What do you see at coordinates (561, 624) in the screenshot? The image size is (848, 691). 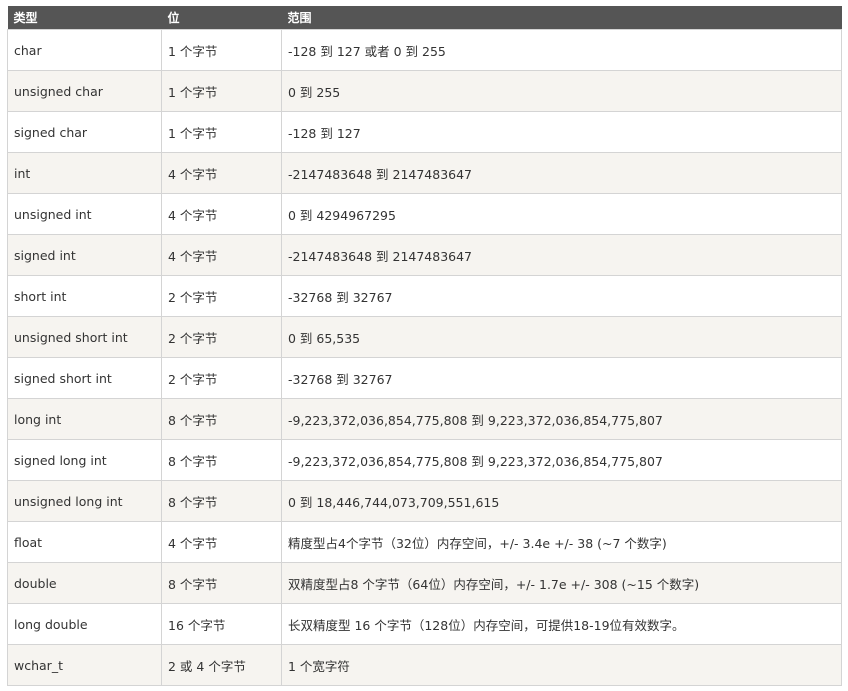 I see `cell-range: 长双精度型 16 个字节（128位）内存空间，可提供18-19位有效数字。` at bounding box center [561, 624].